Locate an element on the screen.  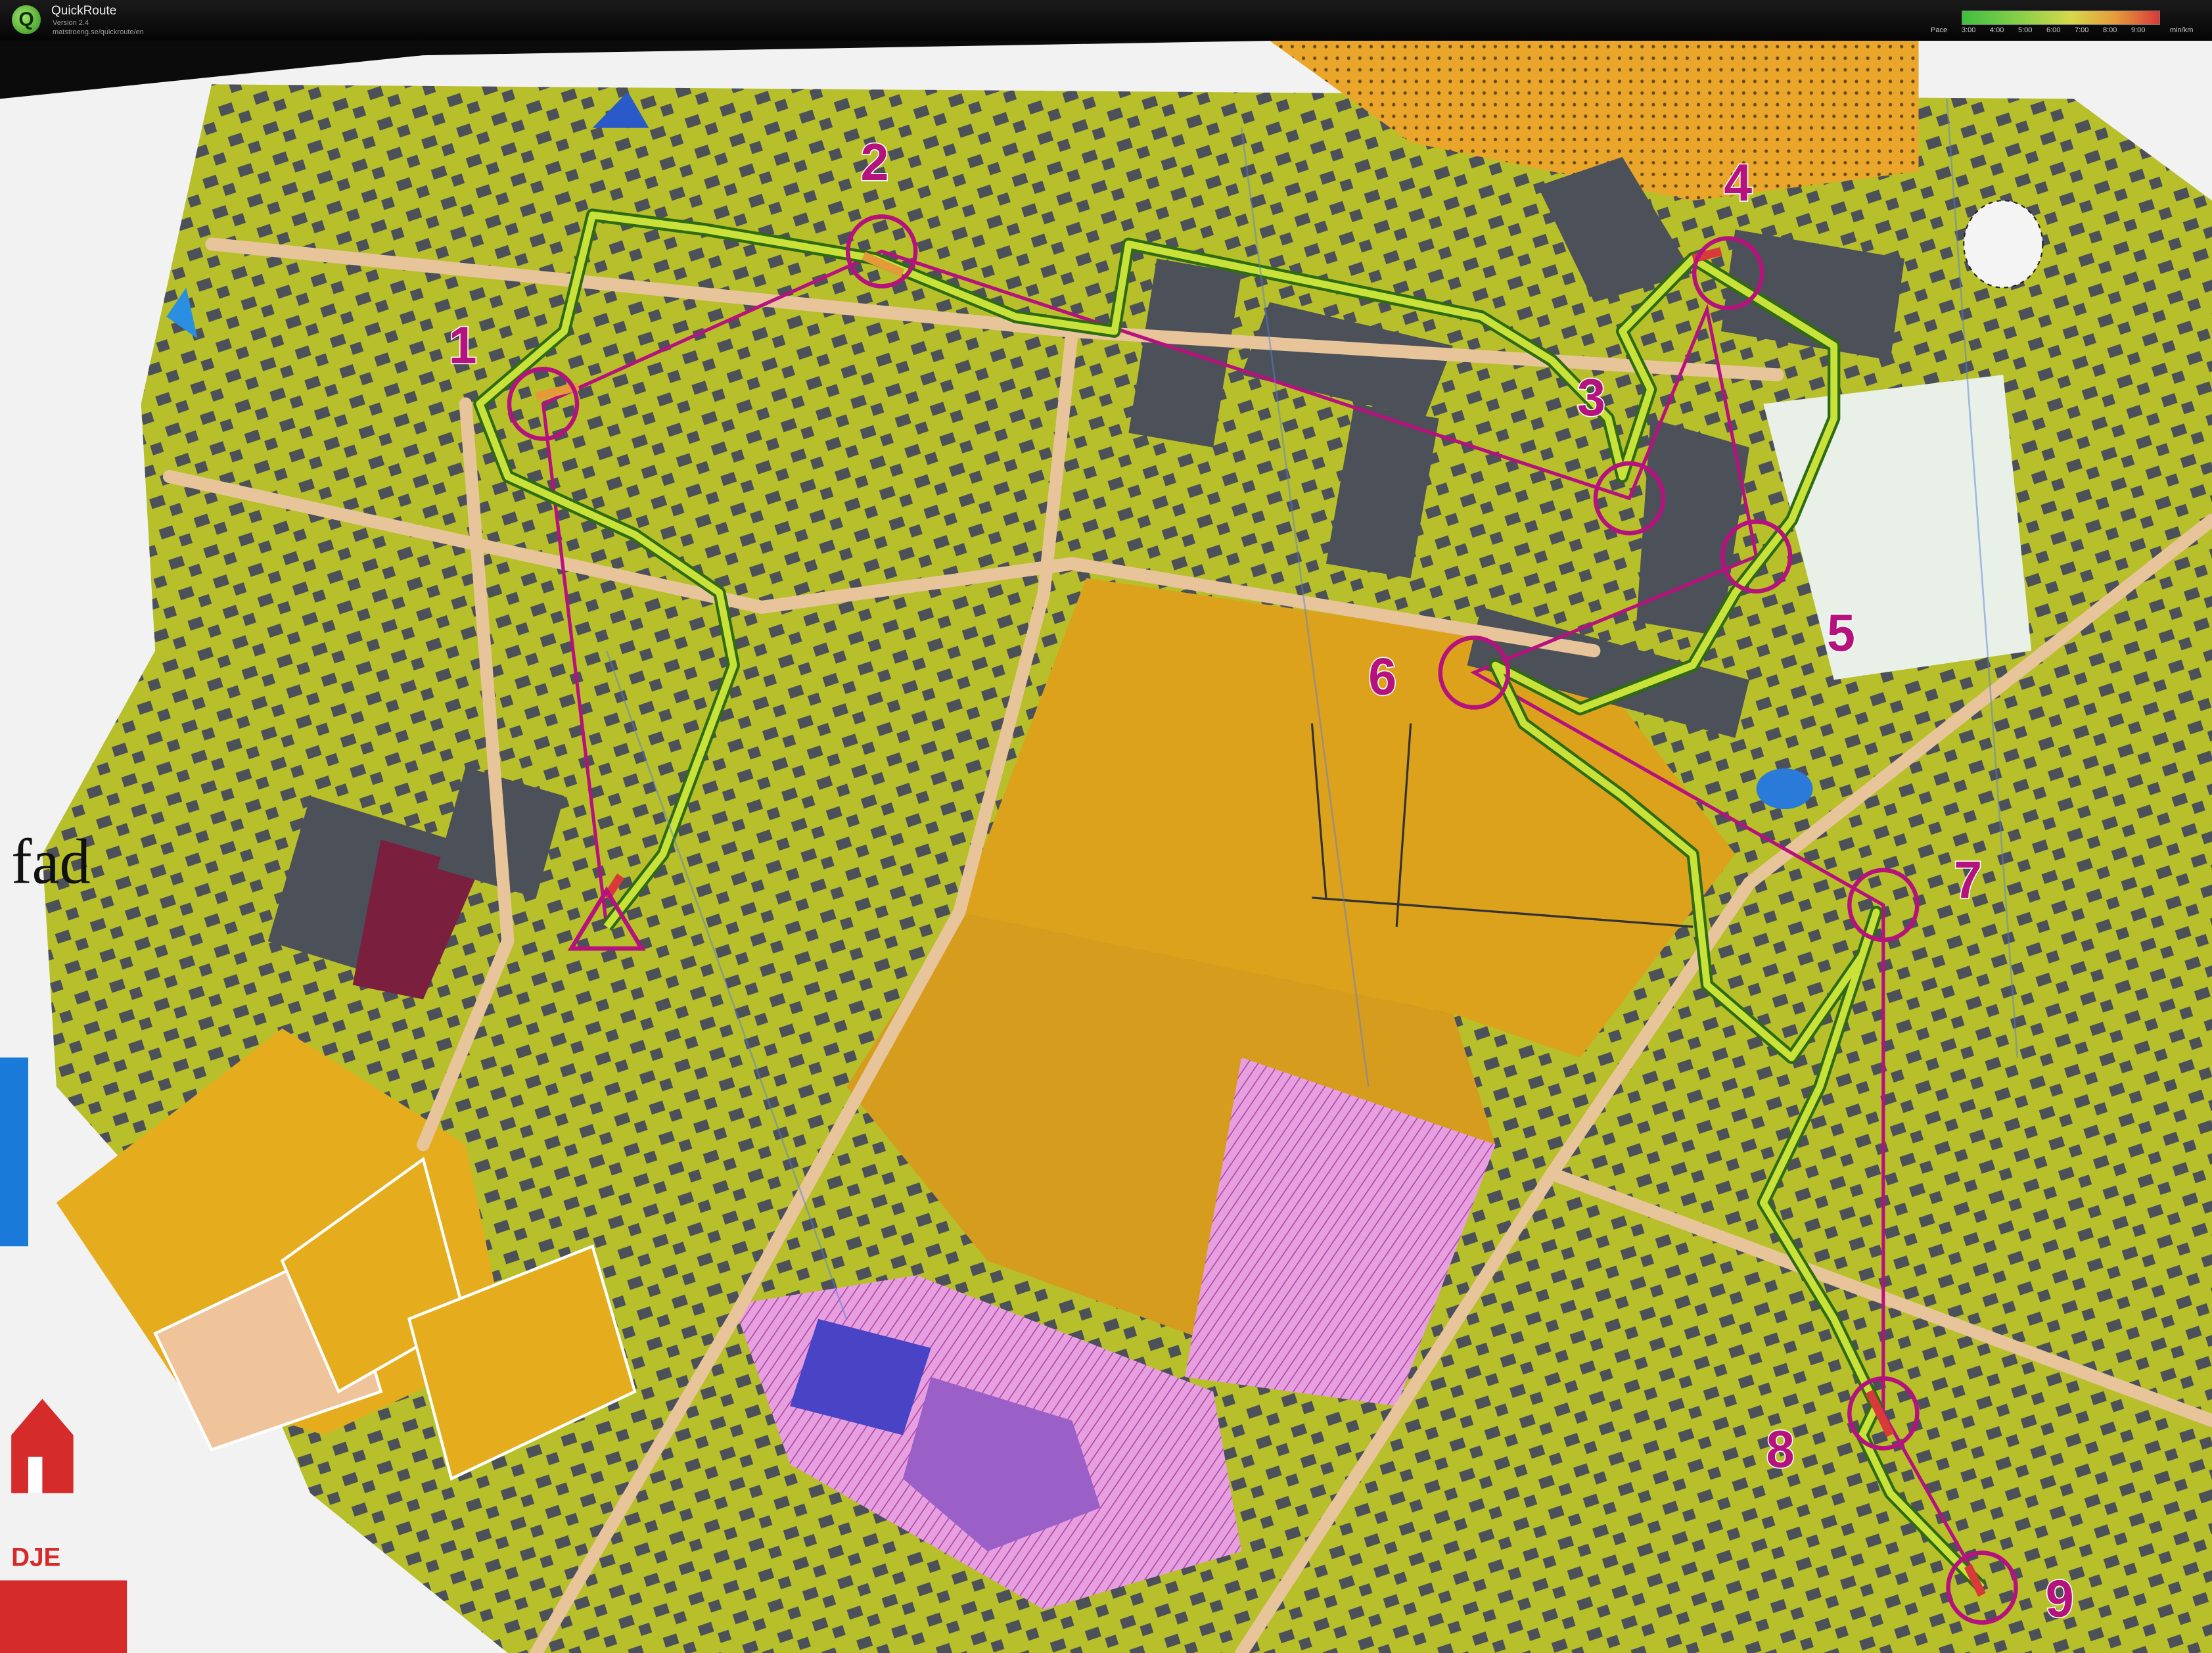
pace-legend-label: Pace is located at coordinates (1940, 30).